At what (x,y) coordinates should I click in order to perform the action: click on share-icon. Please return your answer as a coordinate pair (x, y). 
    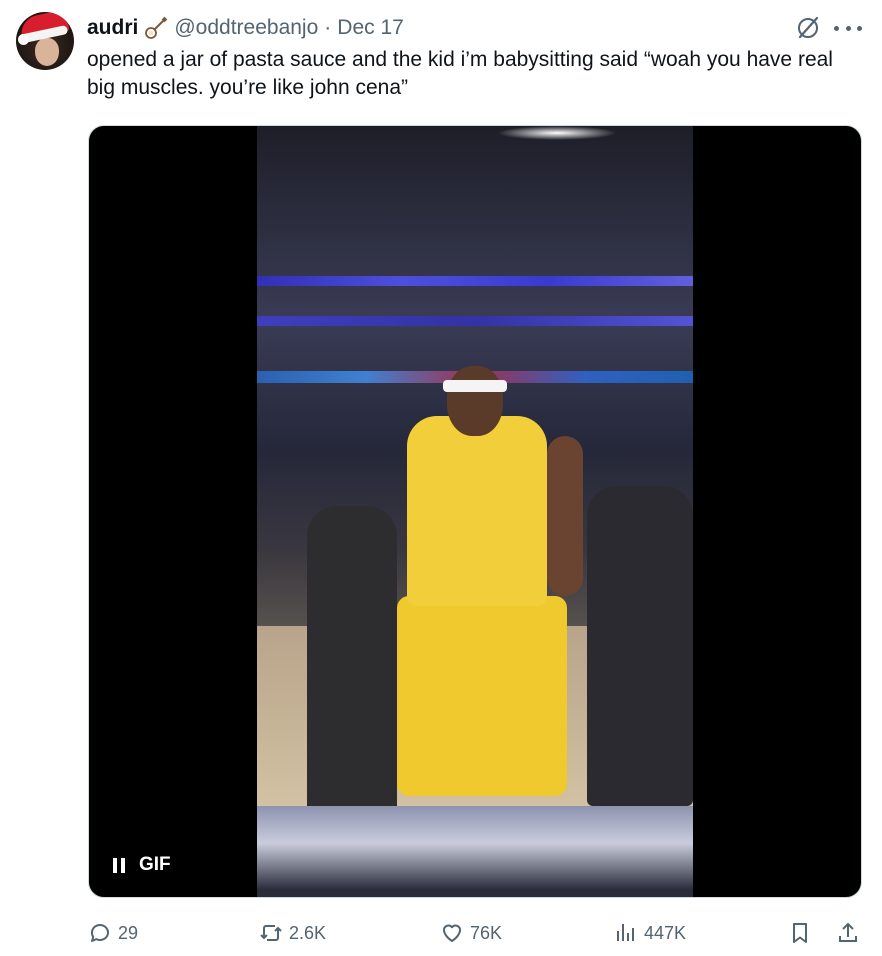
    Looking at the image, I should click on (848, 932).